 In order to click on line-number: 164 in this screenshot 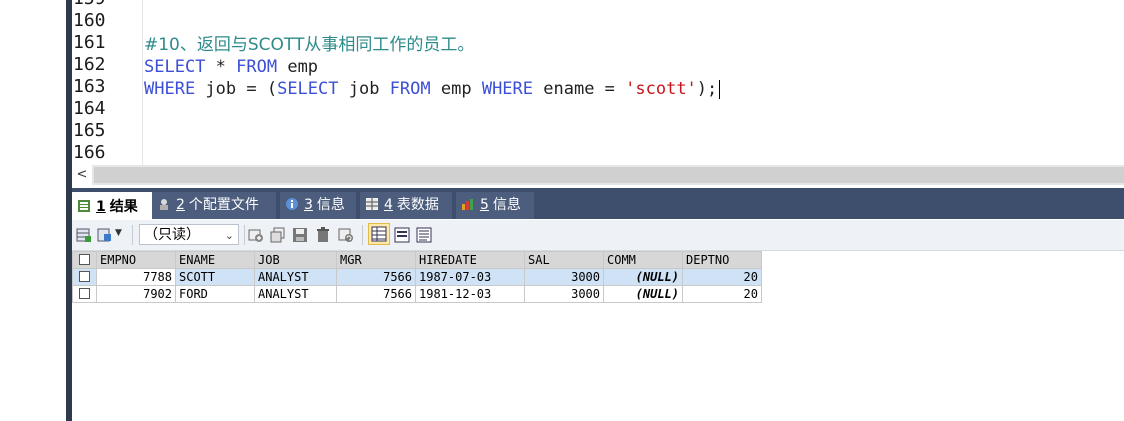, I will do `click(89, 108)`.